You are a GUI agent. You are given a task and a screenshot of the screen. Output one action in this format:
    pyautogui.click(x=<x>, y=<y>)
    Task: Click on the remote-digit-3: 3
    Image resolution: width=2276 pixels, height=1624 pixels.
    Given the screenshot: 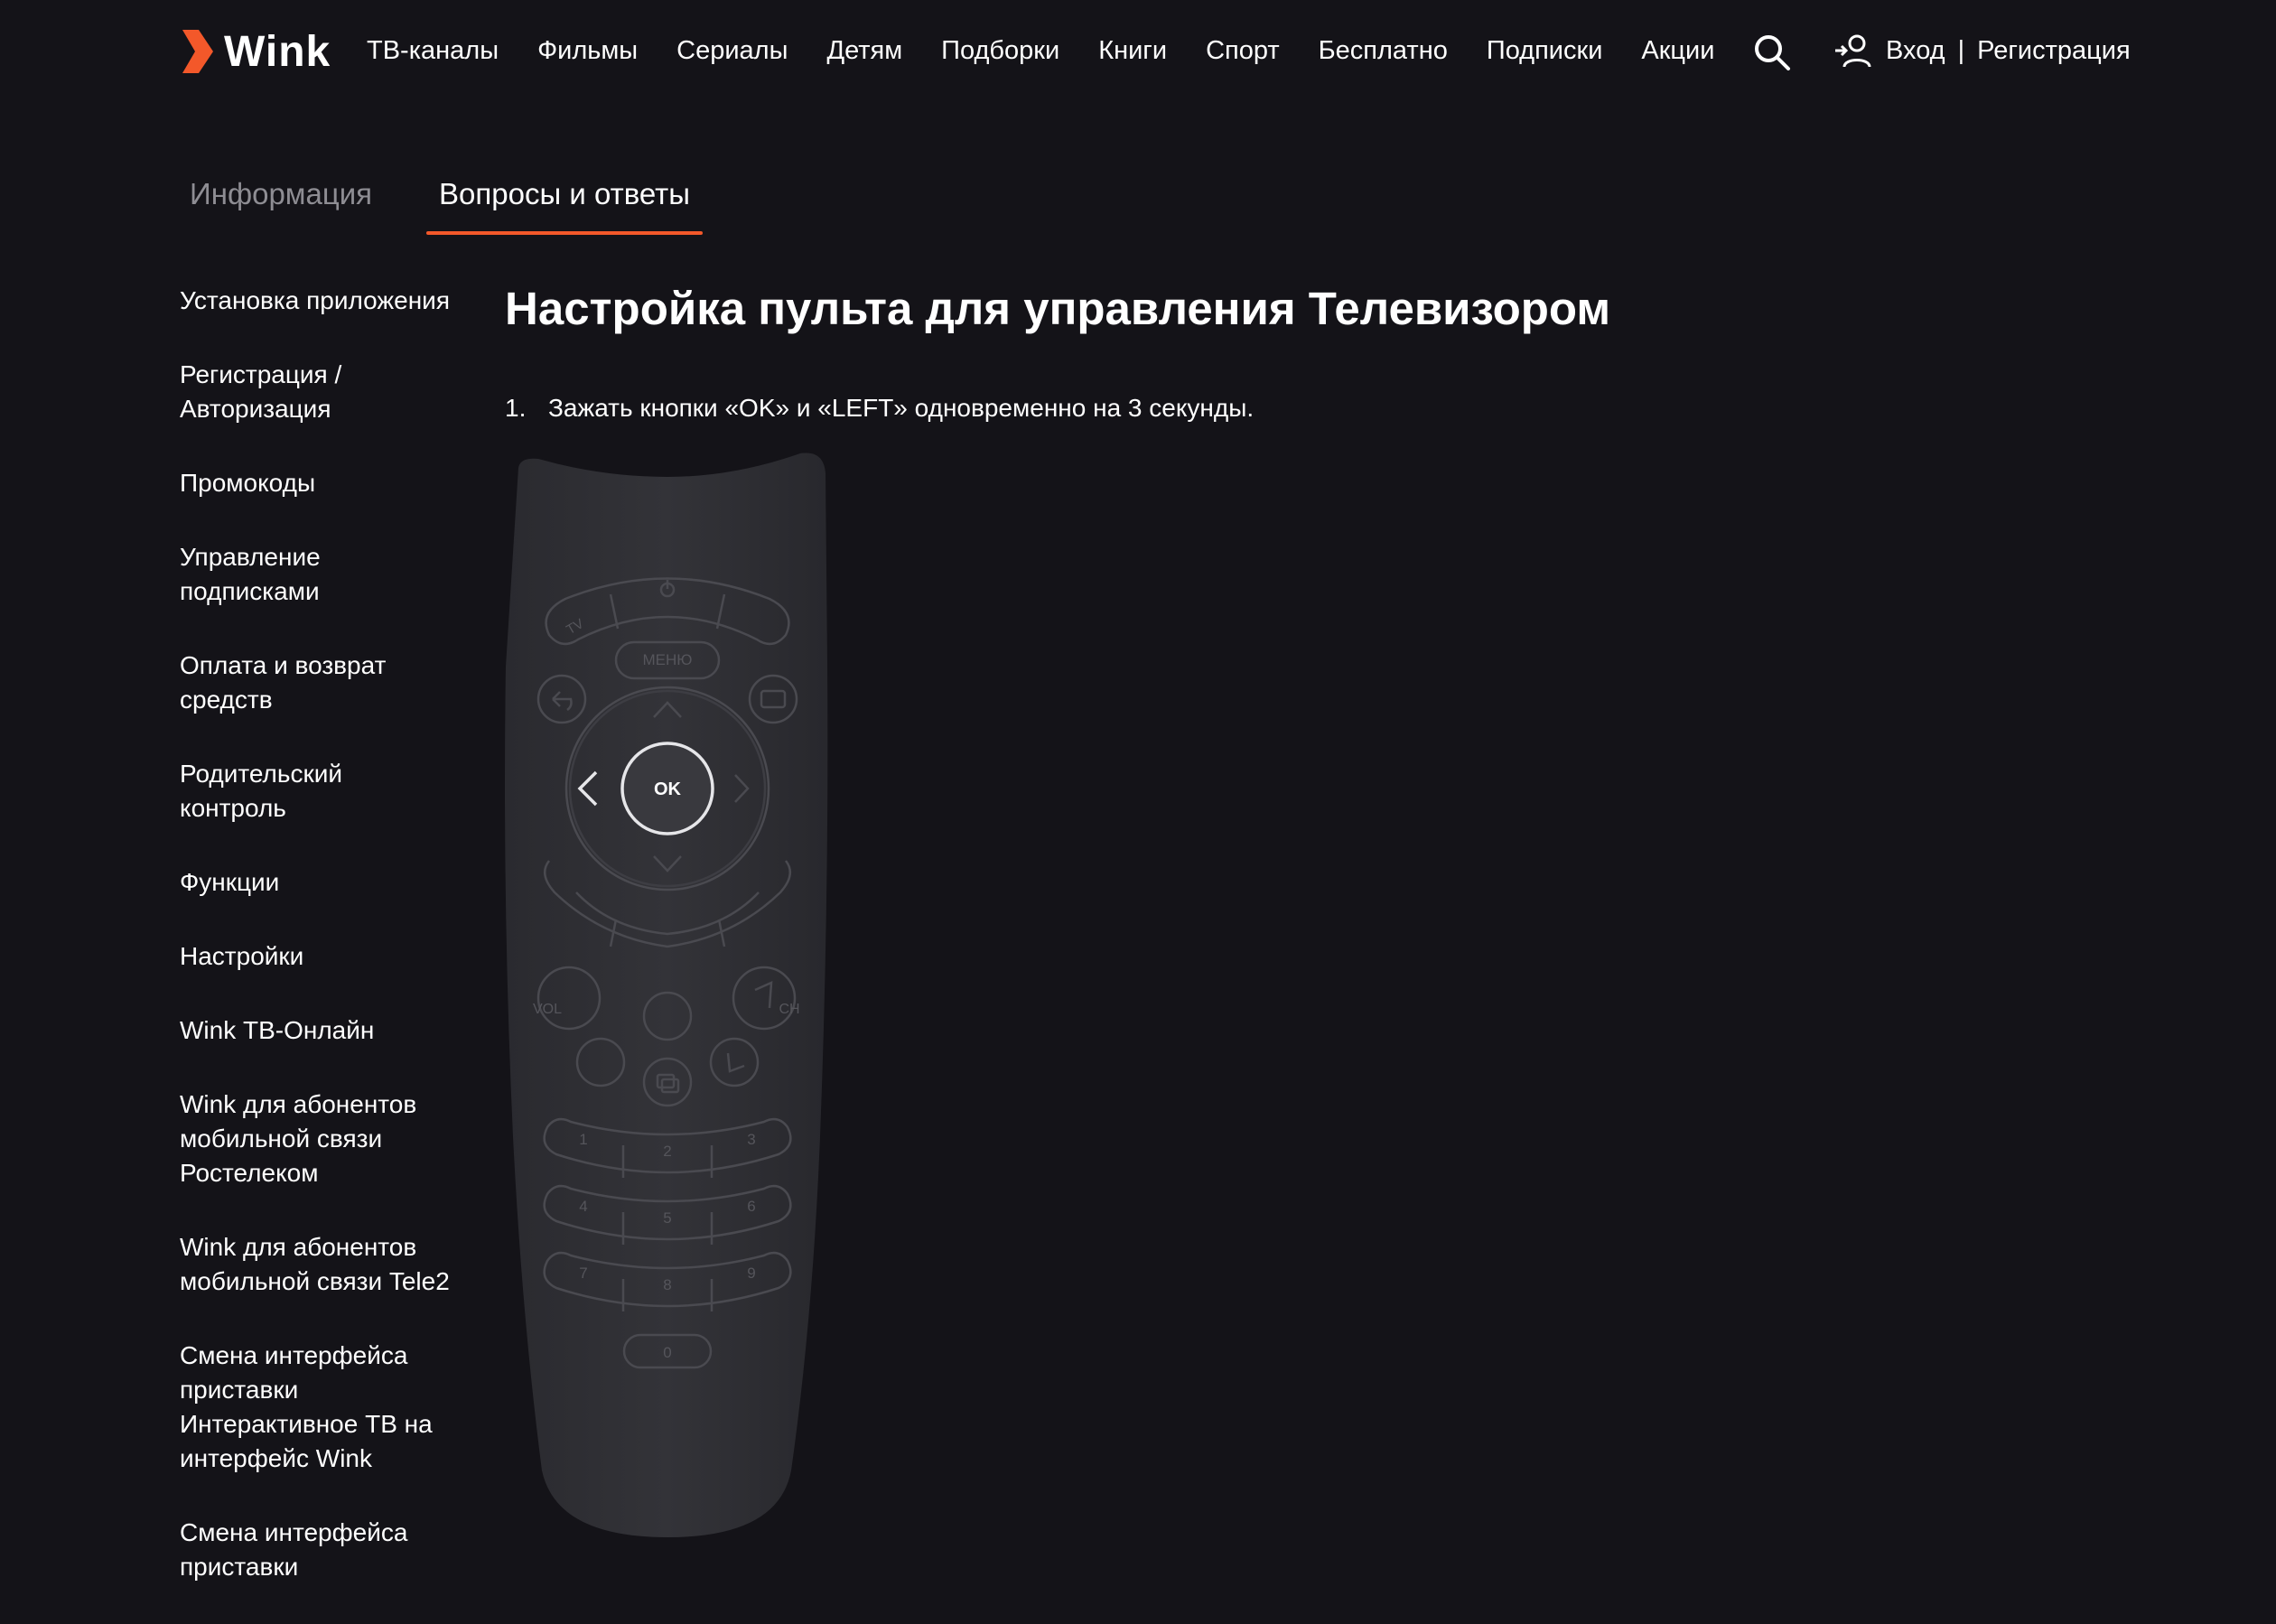 What is the action you would take?
    pyautogui.click(x=751, y=1139)
    